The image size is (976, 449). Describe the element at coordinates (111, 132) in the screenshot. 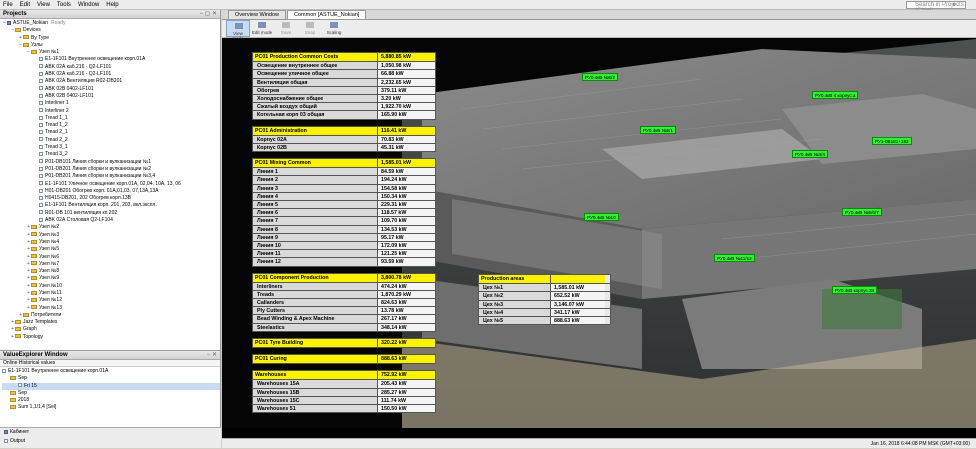

I see `tree-item: Tread 2_1` at that location.